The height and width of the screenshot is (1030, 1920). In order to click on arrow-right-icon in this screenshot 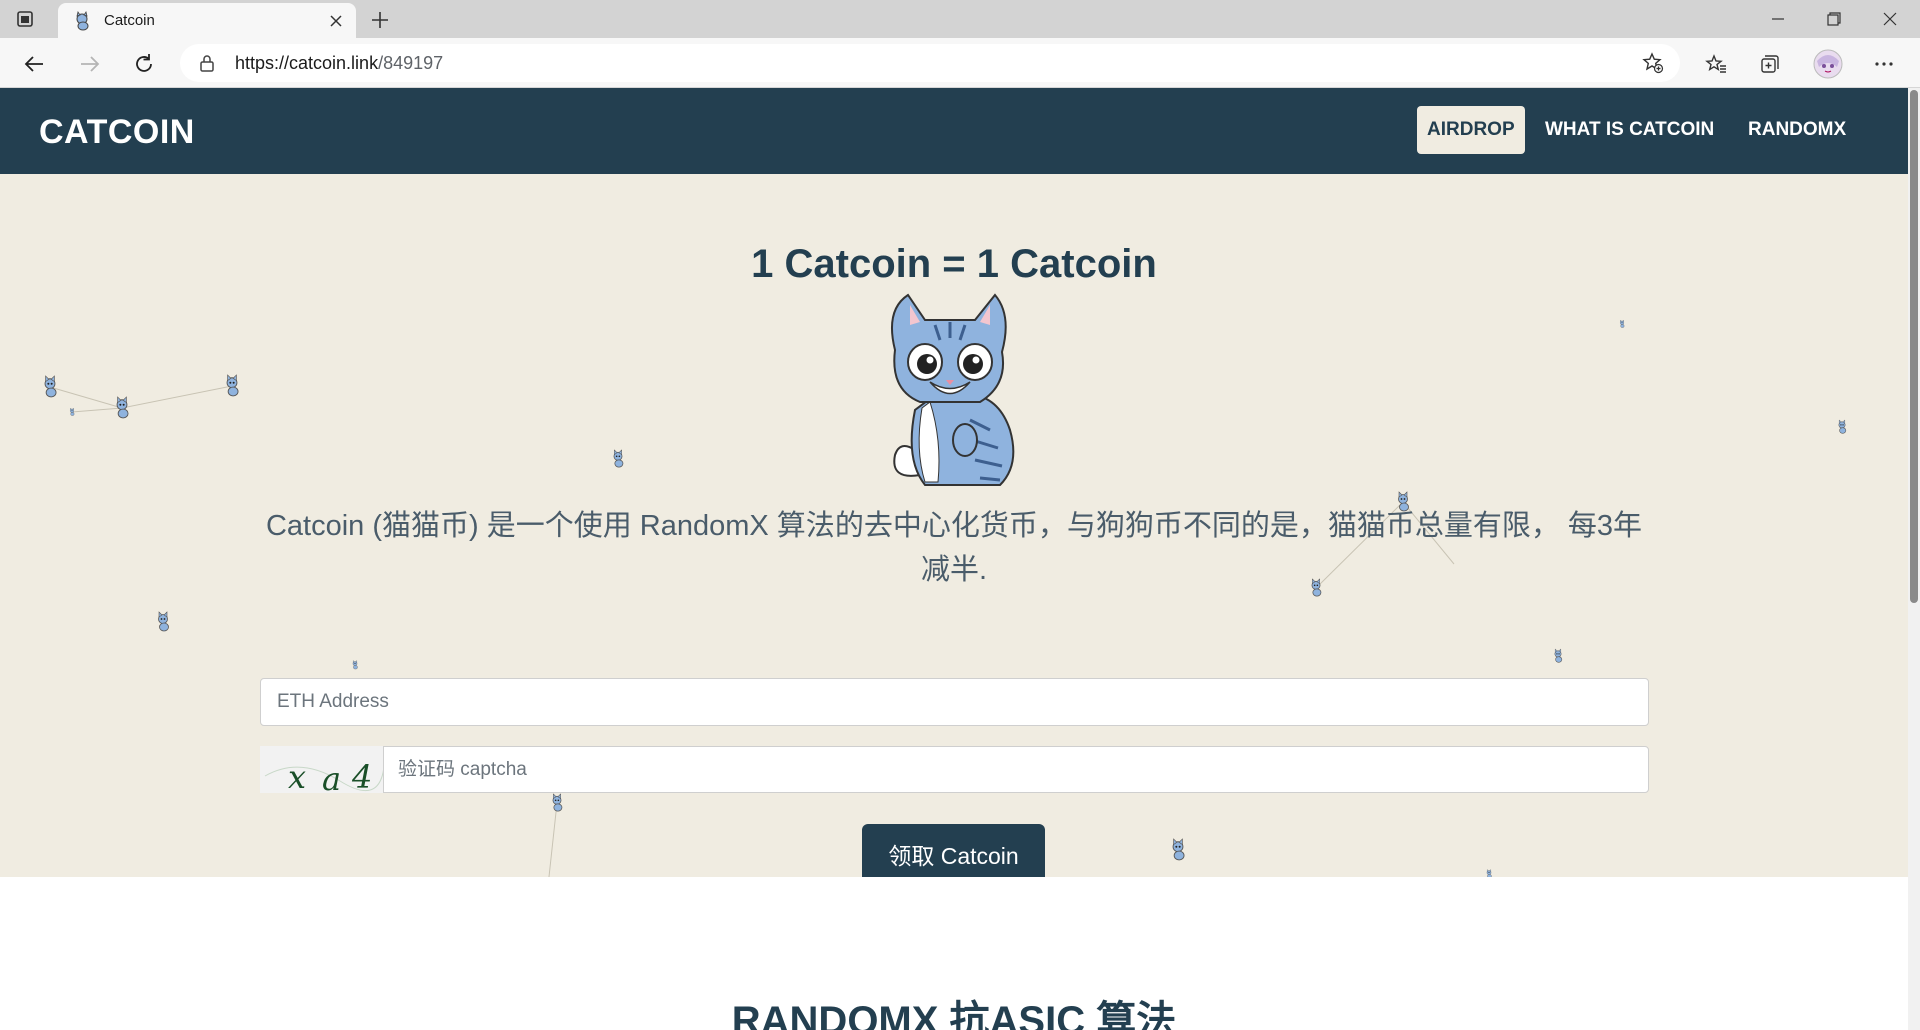, I will do `click(90, 64)`.